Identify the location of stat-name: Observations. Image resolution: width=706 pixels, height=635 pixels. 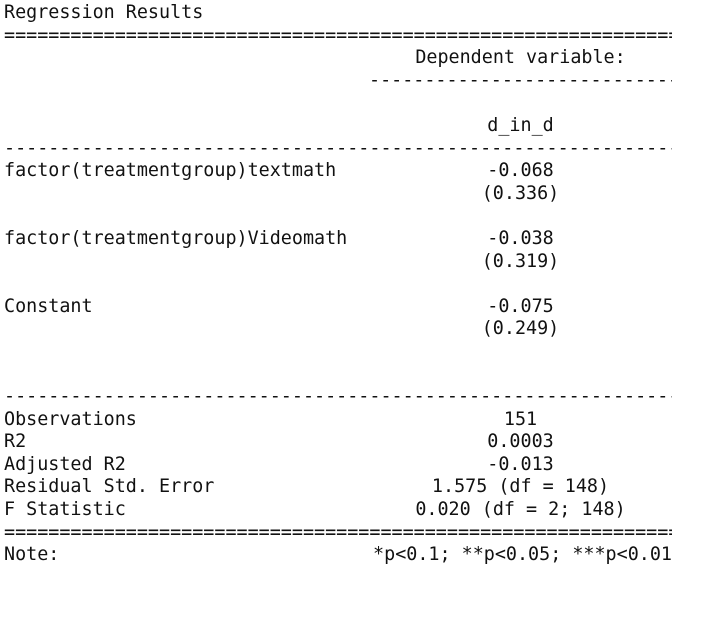
(70, 419).